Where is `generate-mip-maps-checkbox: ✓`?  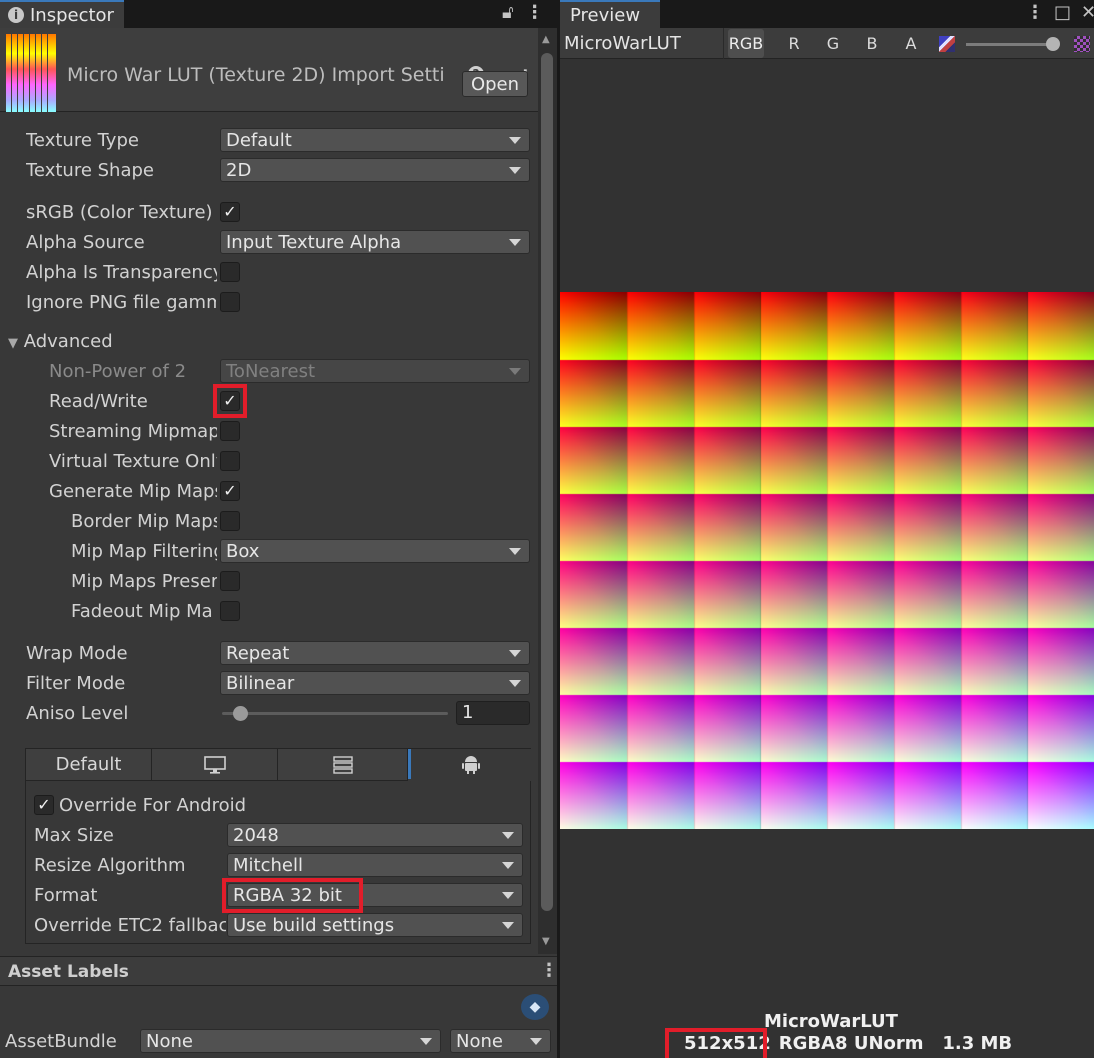
generate-mip-maps-checkbox: ✓ is located at coordinates (230, 491).